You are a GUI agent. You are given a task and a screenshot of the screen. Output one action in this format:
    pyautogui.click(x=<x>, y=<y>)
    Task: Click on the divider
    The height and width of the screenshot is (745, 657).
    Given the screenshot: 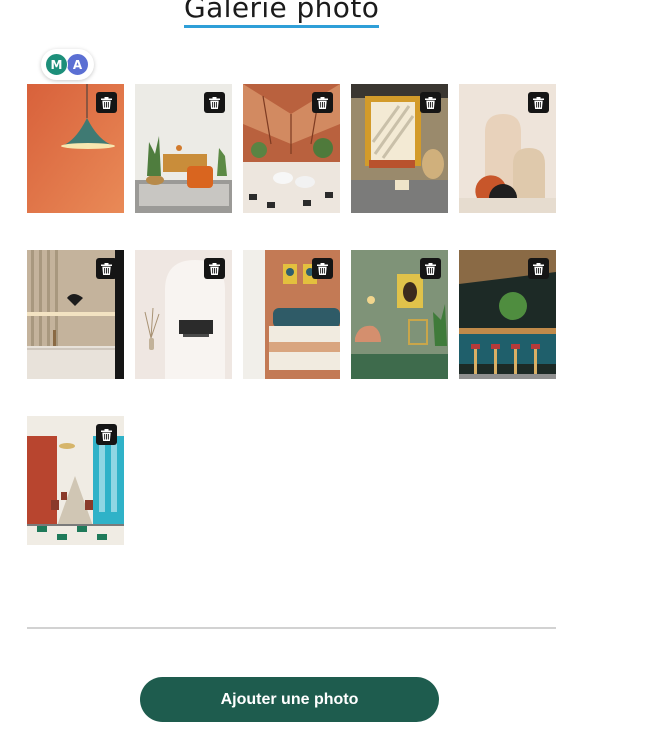 What is the action you would take?
    pyautogui.click(x=291, y=628)
    